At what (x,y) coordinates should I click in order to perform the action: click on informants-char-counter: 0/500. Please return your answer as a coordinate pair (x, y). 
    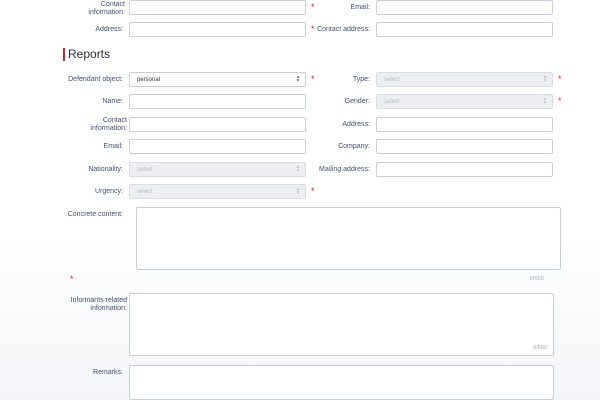
    Looking at the image, I should click on (540, 348).